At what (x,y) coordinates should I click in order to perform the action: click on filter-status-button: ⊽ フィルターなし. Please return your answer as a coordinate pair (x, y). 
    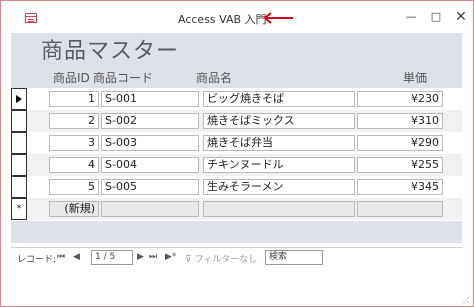
    Looking at the image, I should click on (221, 258).